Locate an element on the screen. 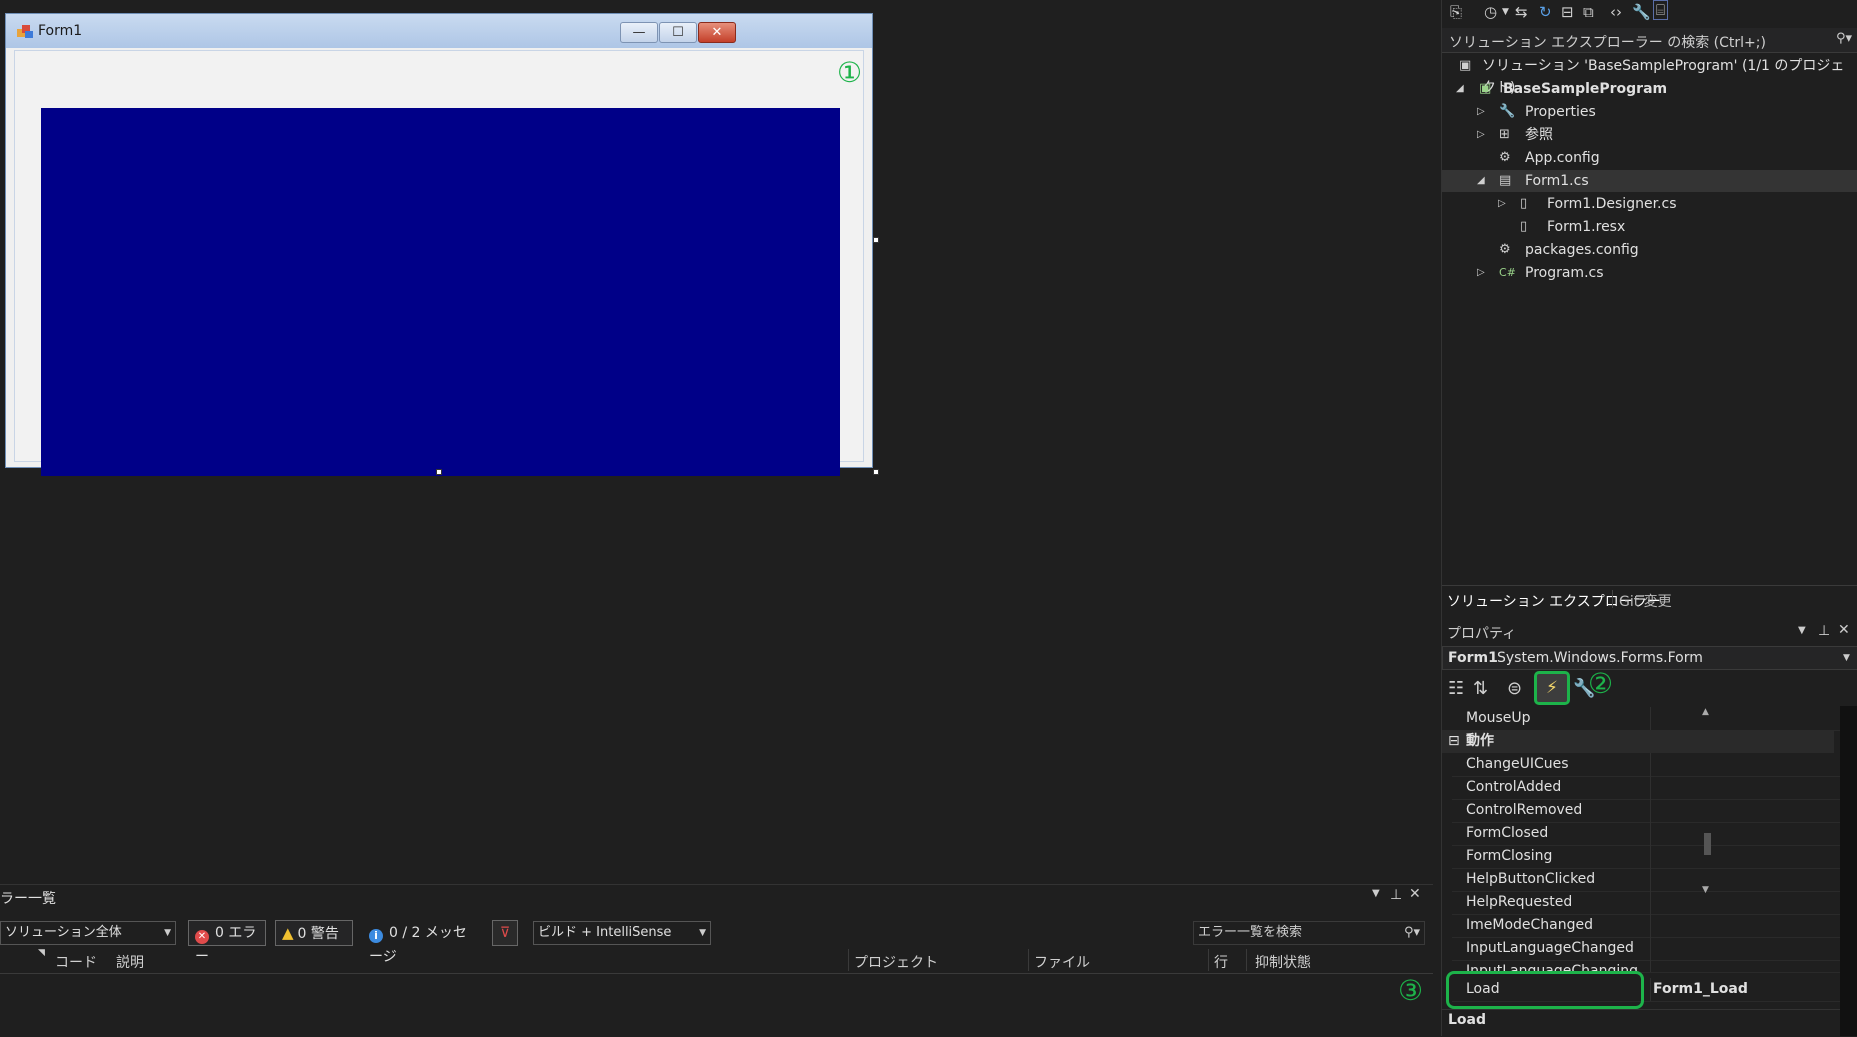 This screenshot has width=1857, height=1037. scroll-up-icon: ▲ is located at coordinates (1705, 712).